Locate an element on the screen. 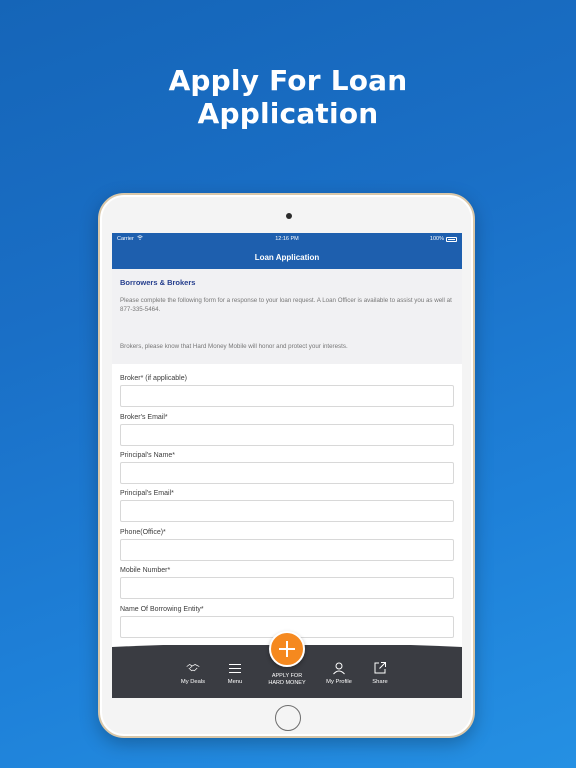 This screenshot has height=768, width=576. home-button is located at coordinates (288, 718).